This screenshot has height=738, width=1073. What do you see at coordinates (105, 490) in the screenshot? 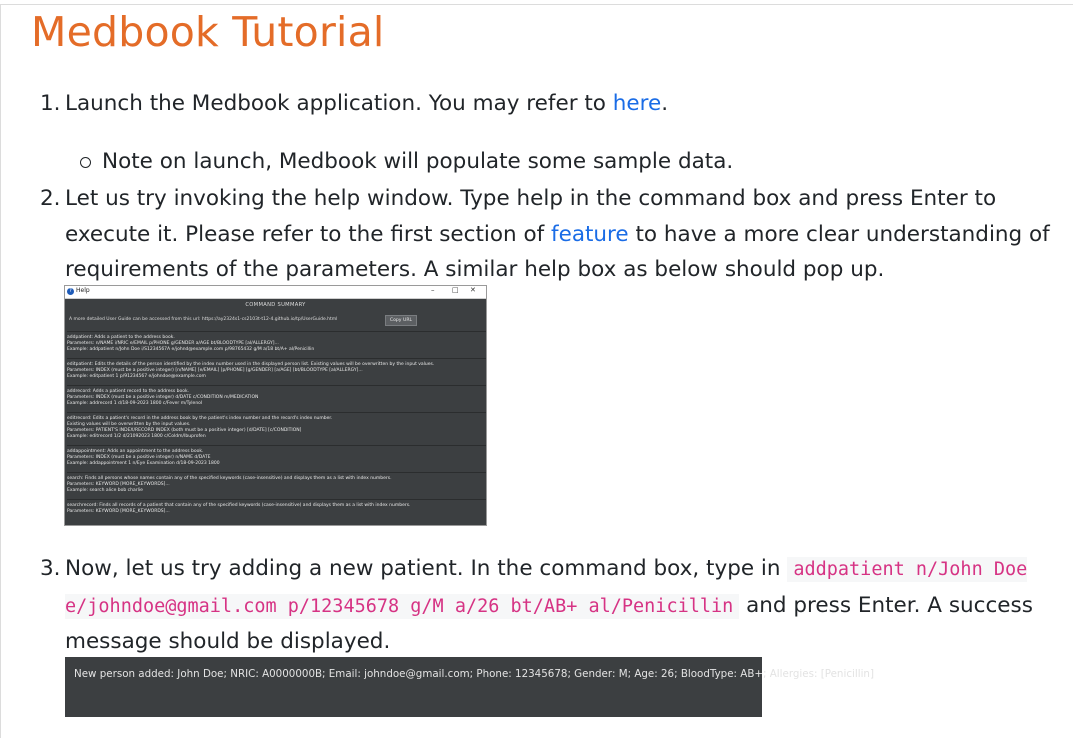
I see `command-line: Example: search alice bob charlie` at bounding box center [105, 490].